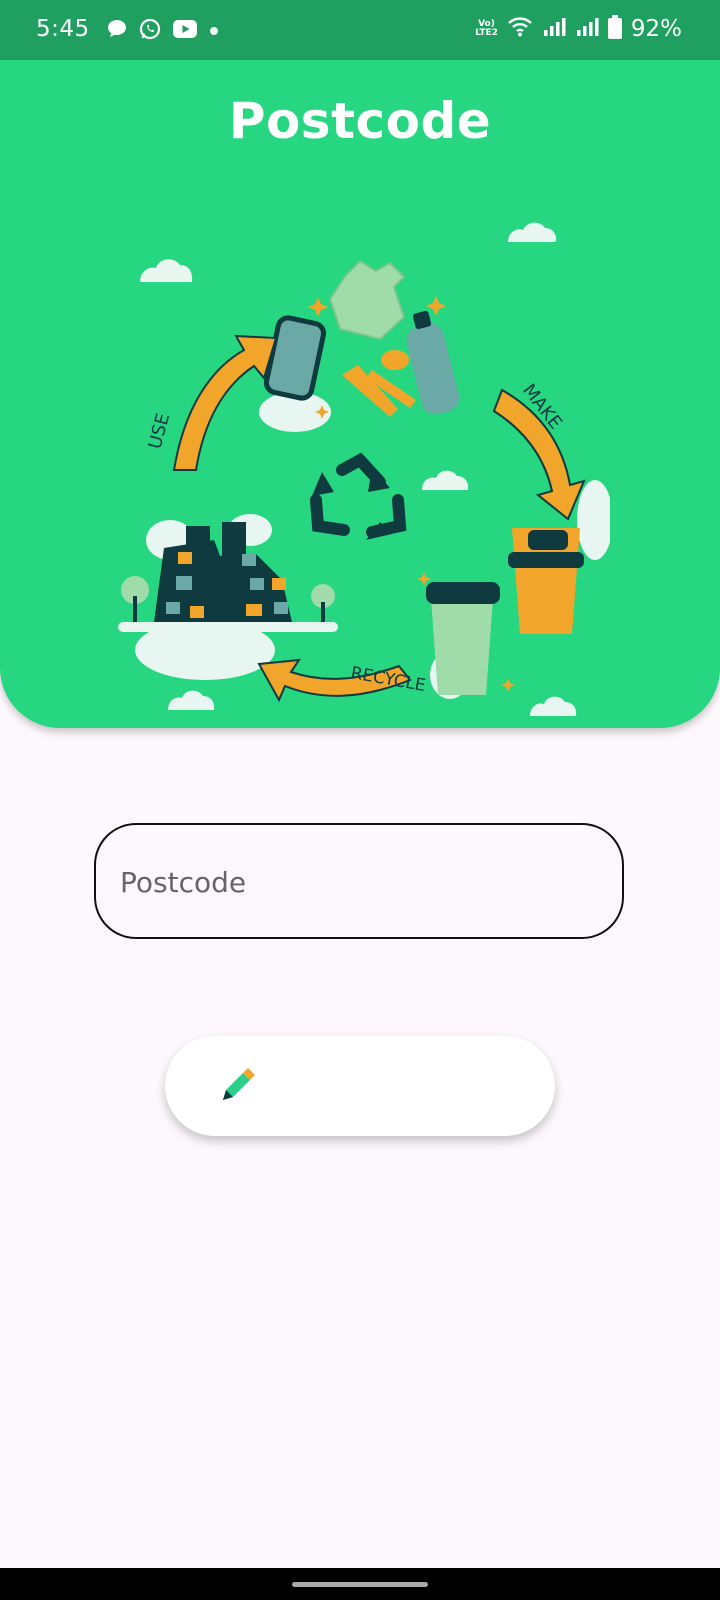 The width and height of the screenshot is (720, 1600). What do you see at coordinates (614, 29) in the screenshot?
I see `battery-icon` at bounding box center [614, 29].